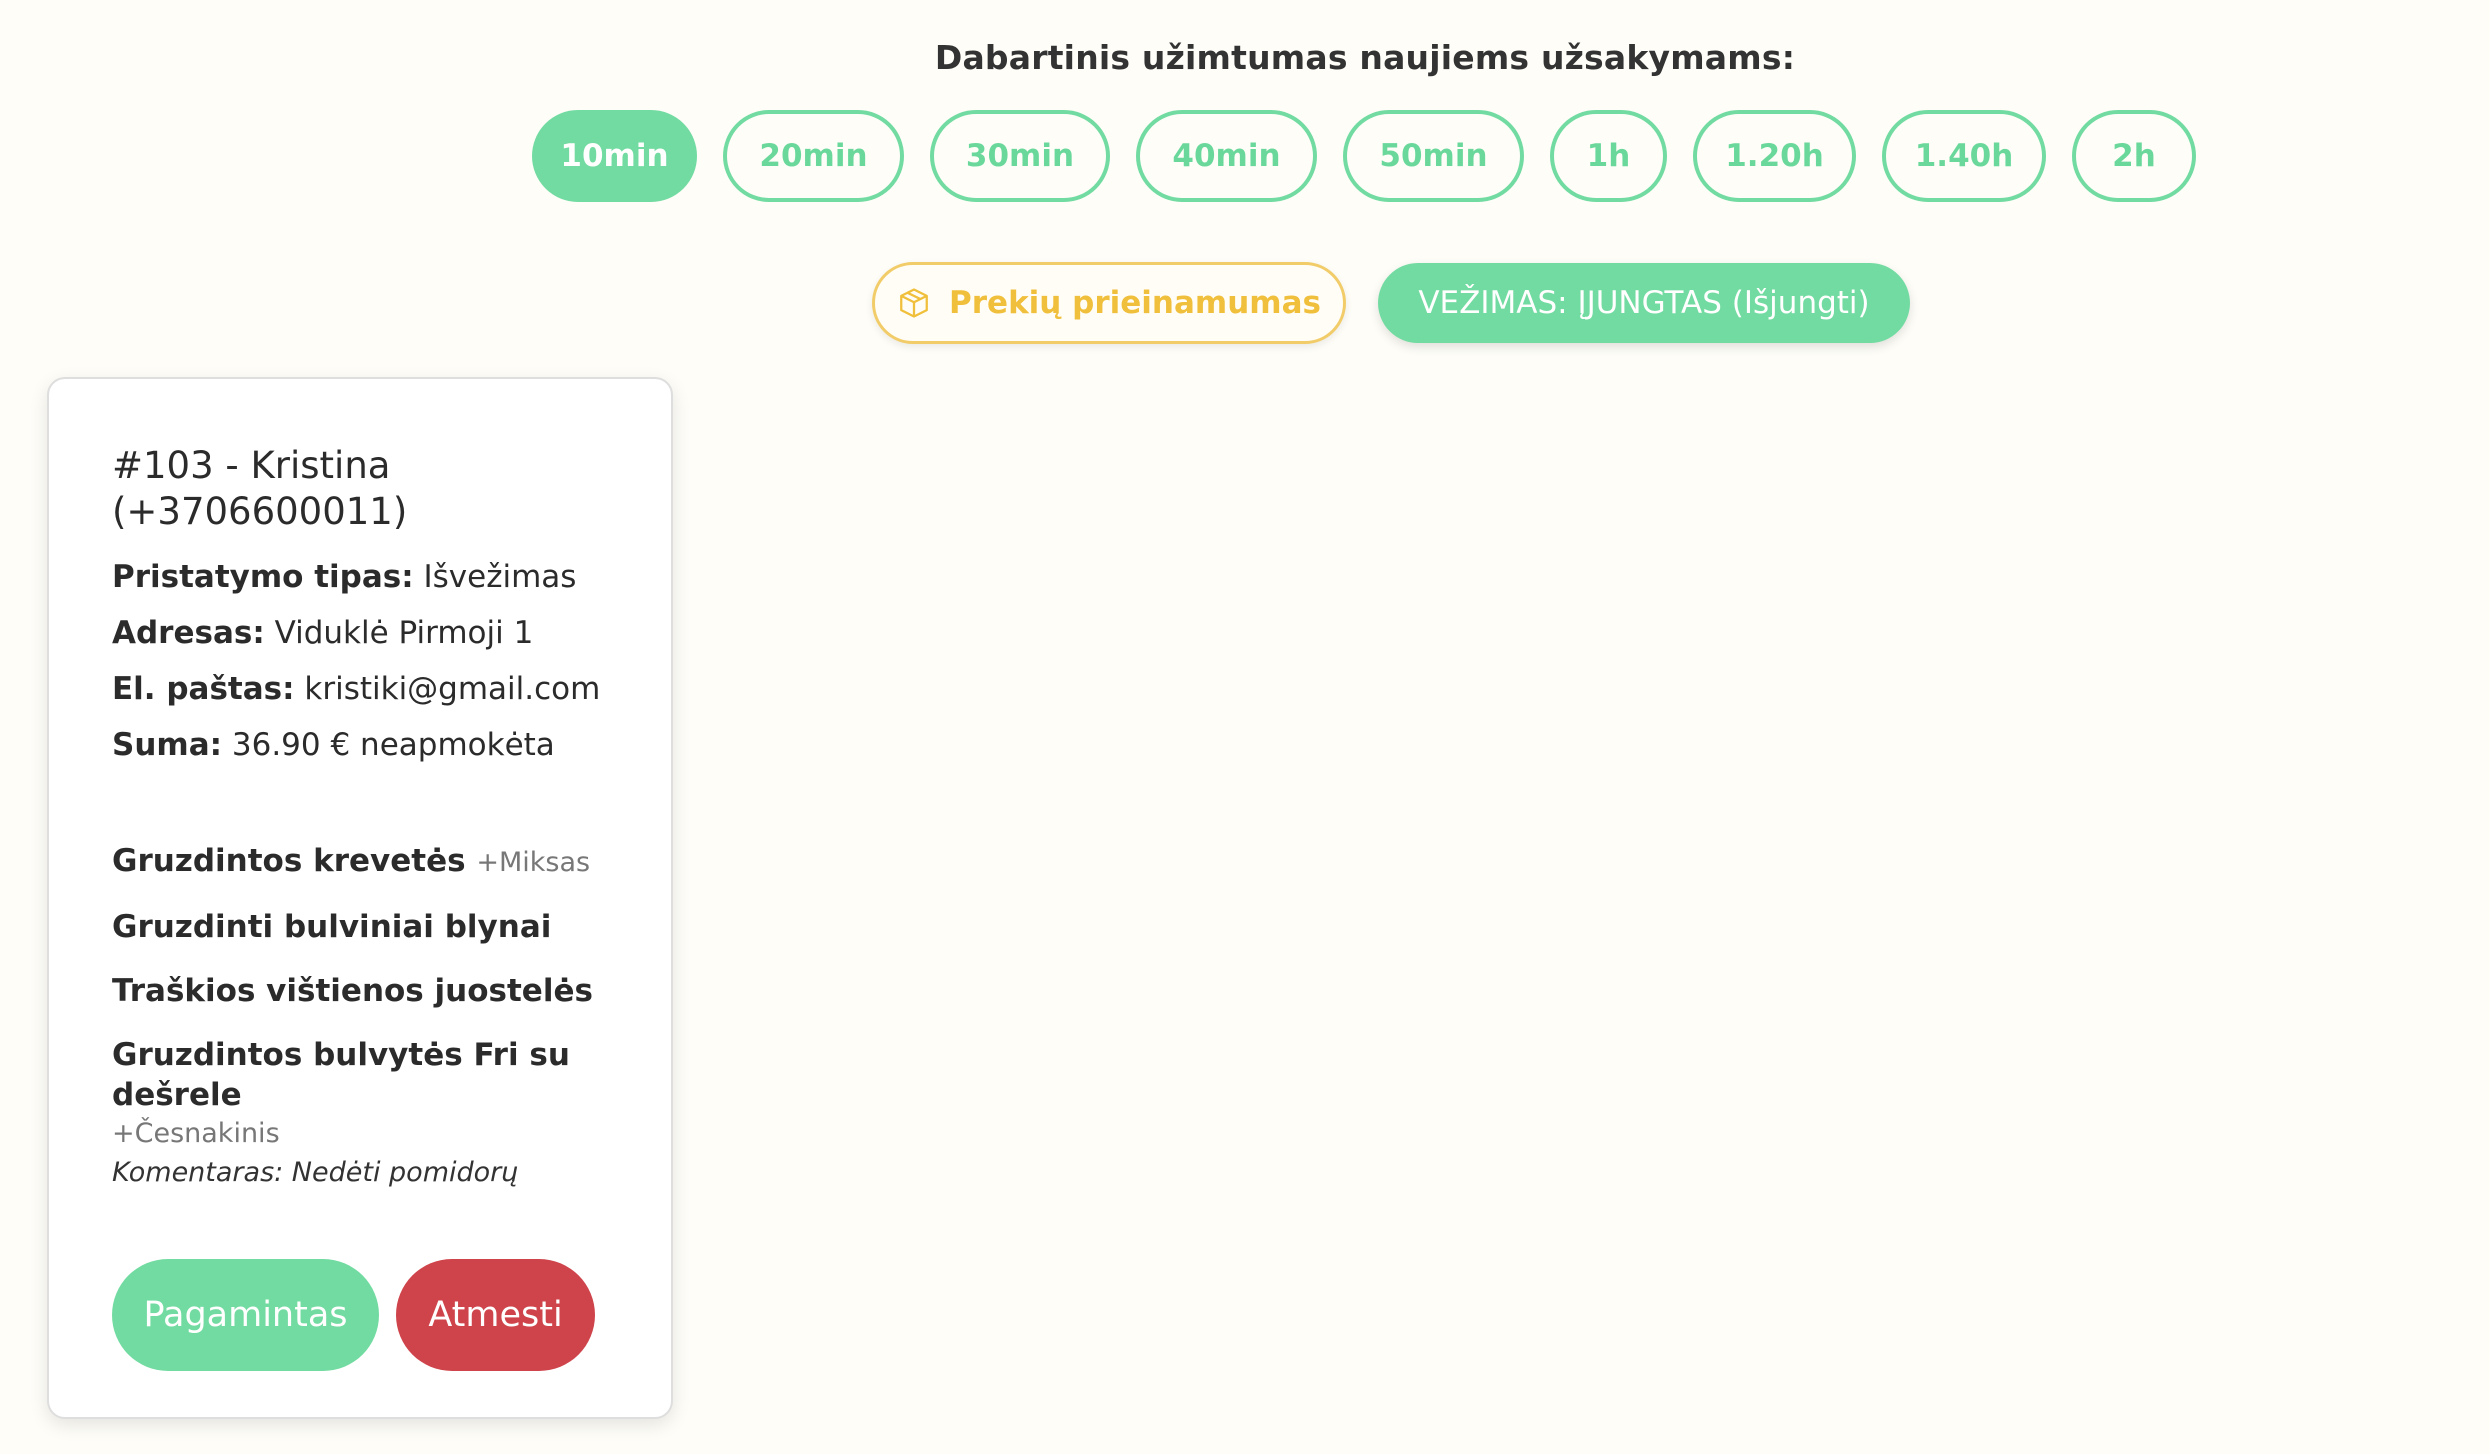  Describe the element at coordinates (260, 488) in the screenshot. I see `order-title: #103 - Kristina (+3706600011)` at that location.